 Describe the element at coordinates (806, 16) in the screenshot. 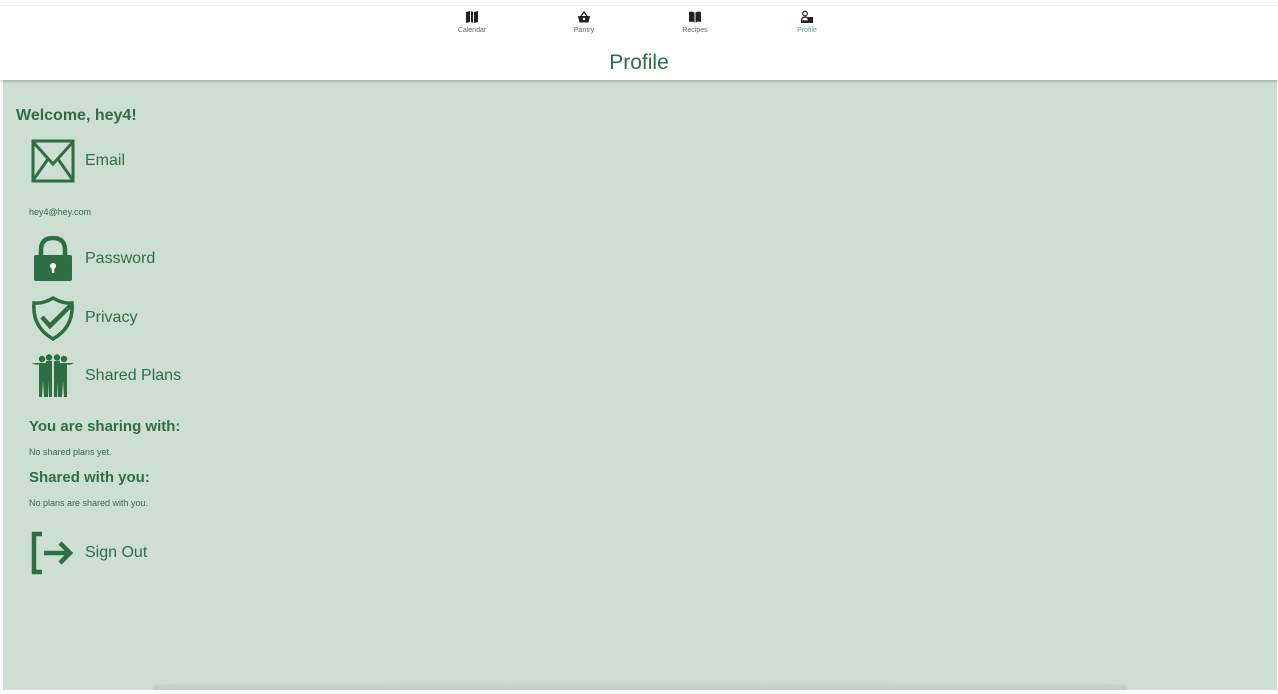

I see `user-card-icon` at that location.